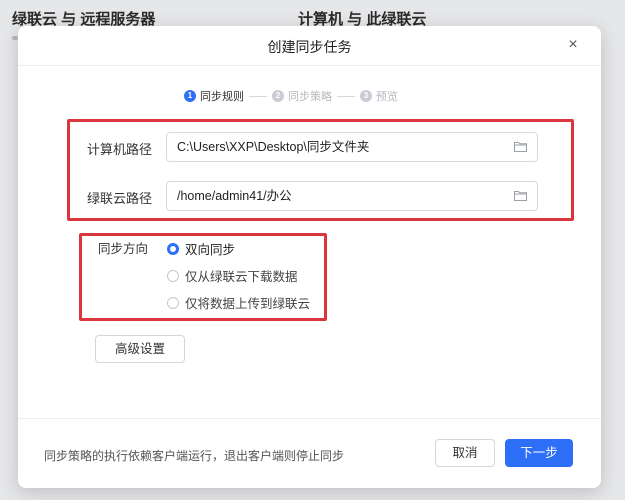 This screenshot has width=625, height=500. What do you see at coordinates (387, 97) in the screenshot?
I see `step-label: 预览` at bounding box center [387, 97].